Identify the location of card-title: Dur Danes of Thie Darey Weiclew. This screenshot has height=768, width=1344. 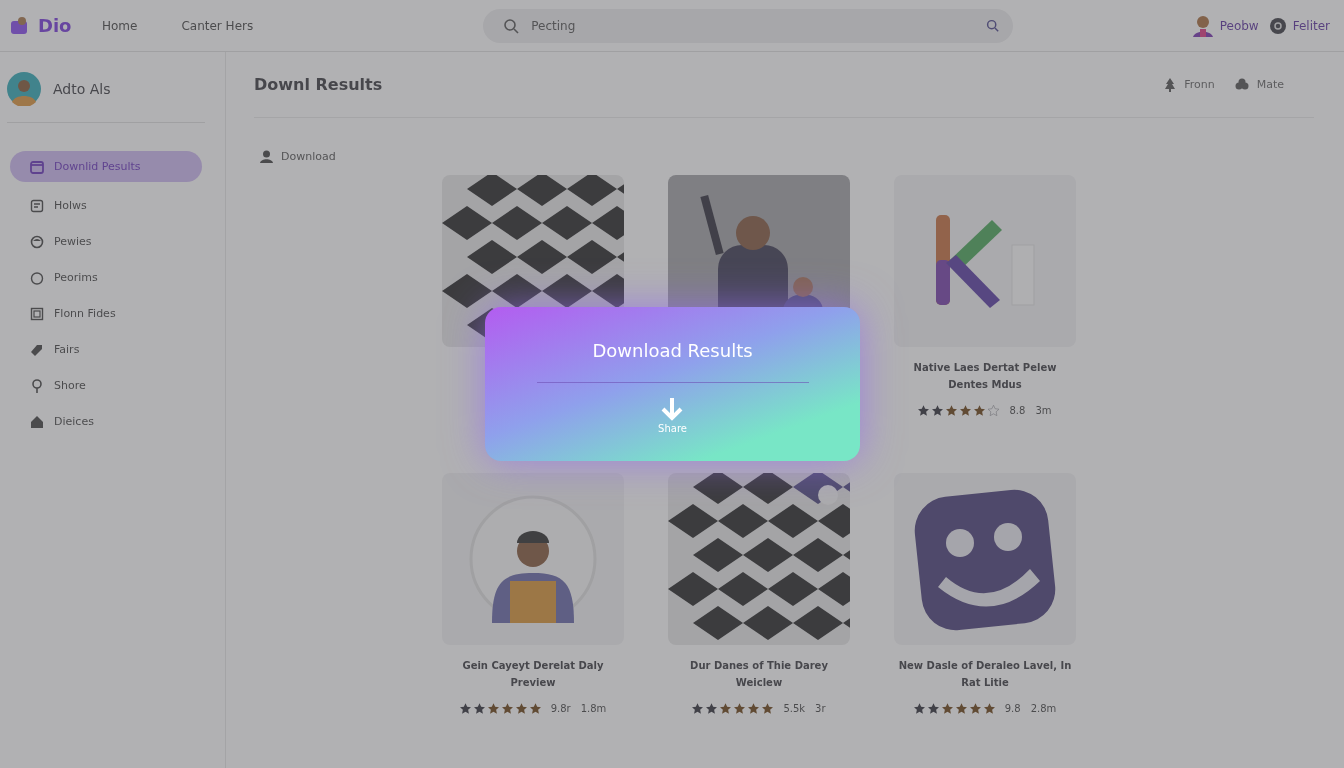
(759, 674).